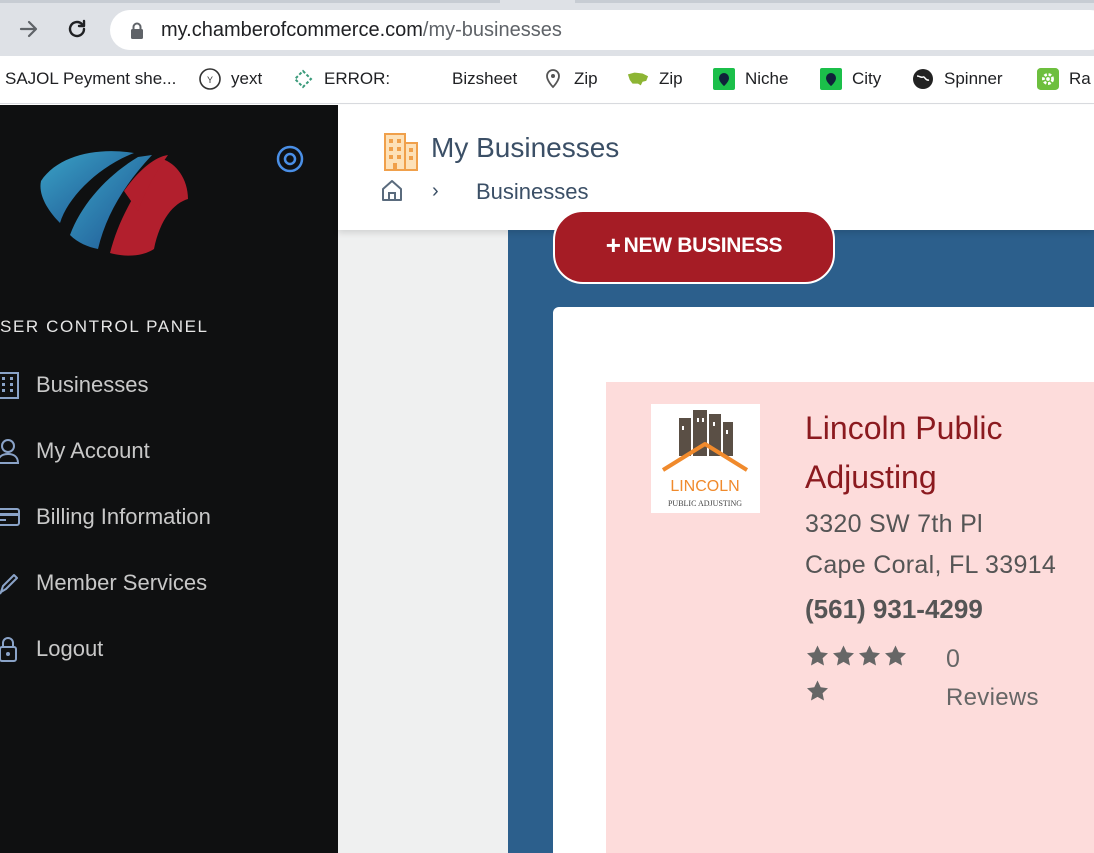  I want to click on yext-icon: Y, so click(210, 79).